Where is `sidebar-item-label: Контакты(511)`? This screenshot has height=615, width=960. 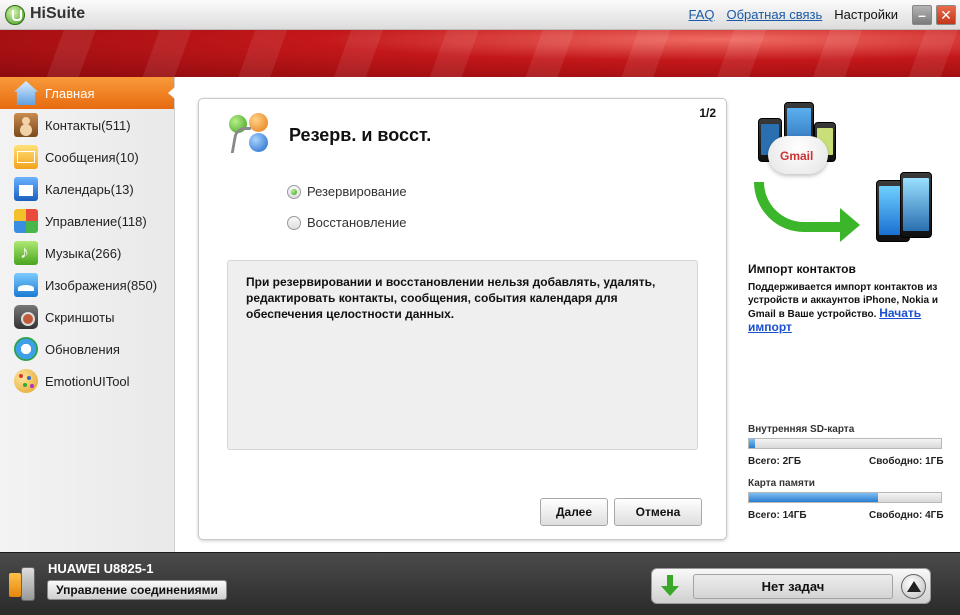
sidebar-item-label: Контакты(511) is located at coordinates (88, 125).